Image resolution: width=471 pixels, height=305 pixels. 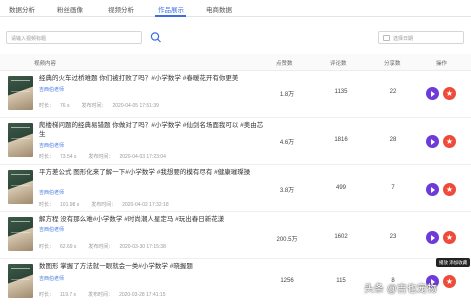 What do you see at coordinates (458, 262) in the screenshot?
I see `tooltip-favorite: 添加收藏` at bounding box center [458, 262].